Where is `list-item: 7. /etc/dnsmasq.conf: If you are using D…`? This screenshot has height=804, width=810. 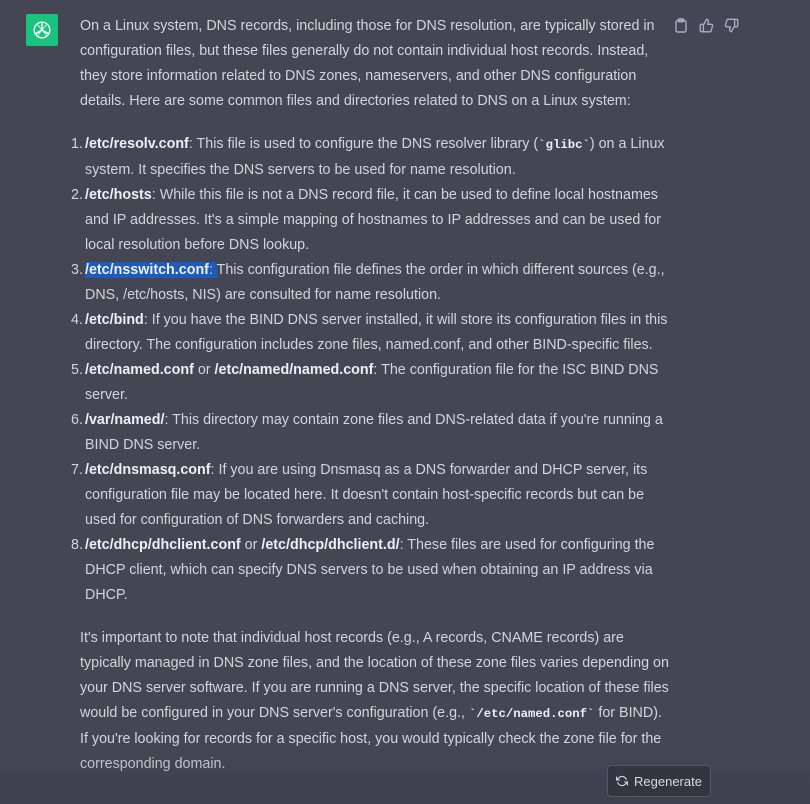 list-item: 7. /etc/dnsmasq.conf: If you are using D… is located at coordinates (370, 495).